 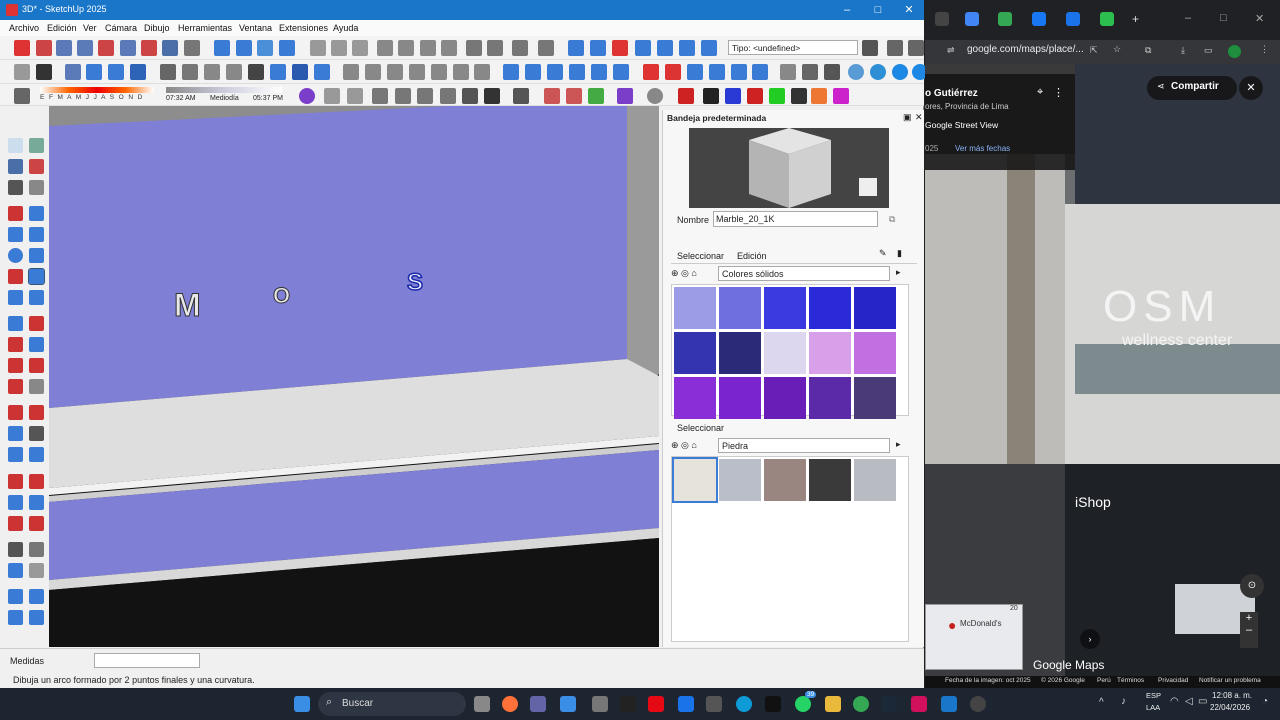 What do you see at coordinates (711, 96) in the screenshot?
I see `push-black-icon` at bounding box center [711, 96].